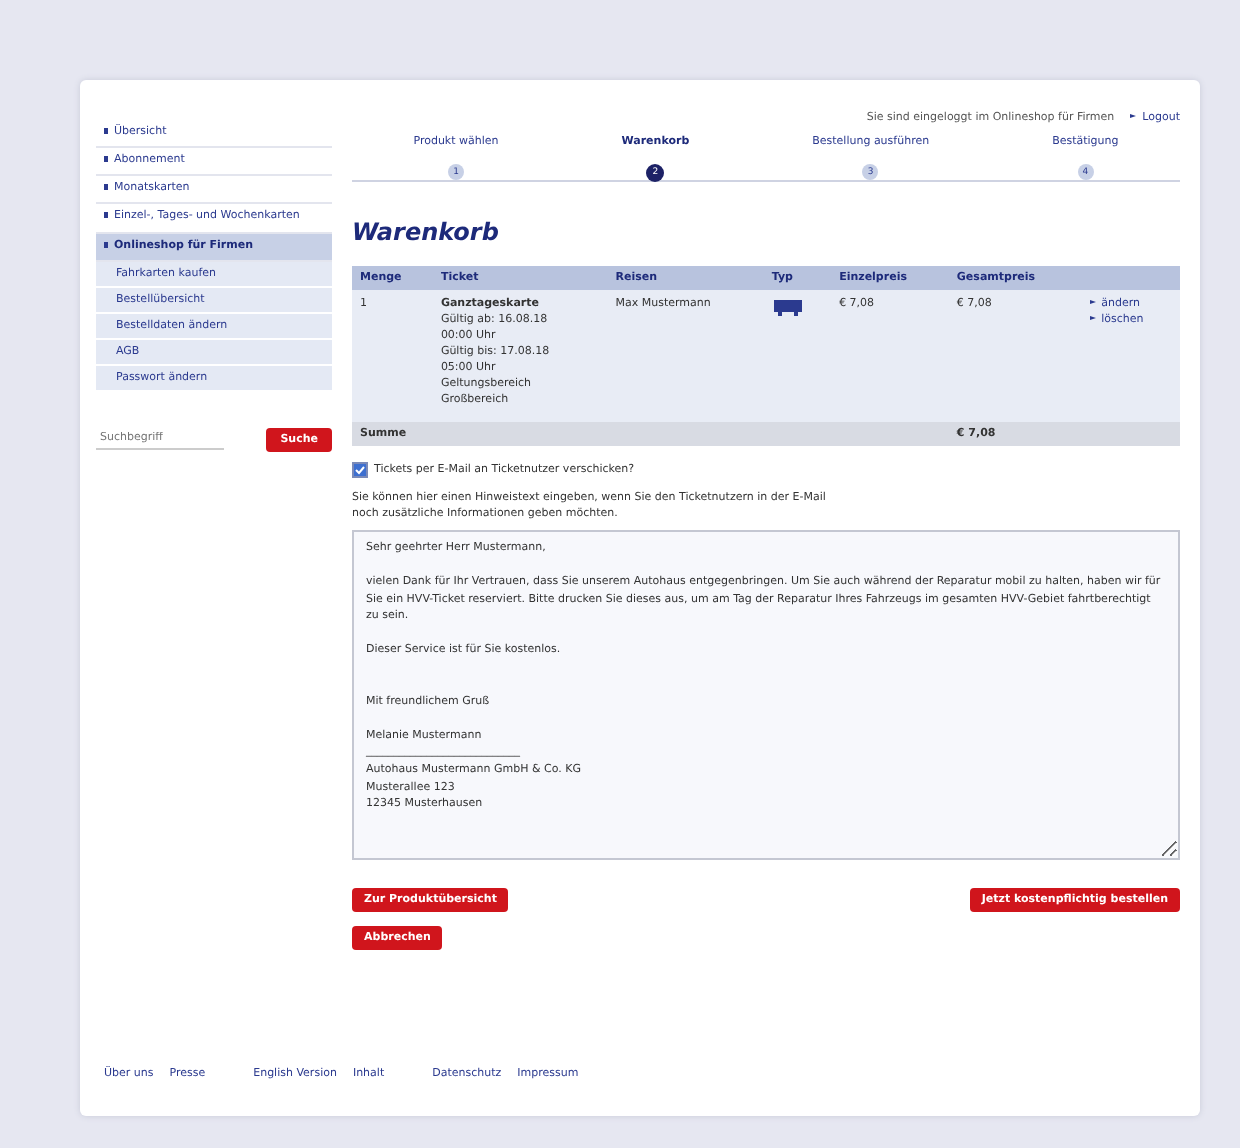  Describe the element at coordinates (426, 232) in the screenshot. I see `page-heading: Warenkorb` at that location.